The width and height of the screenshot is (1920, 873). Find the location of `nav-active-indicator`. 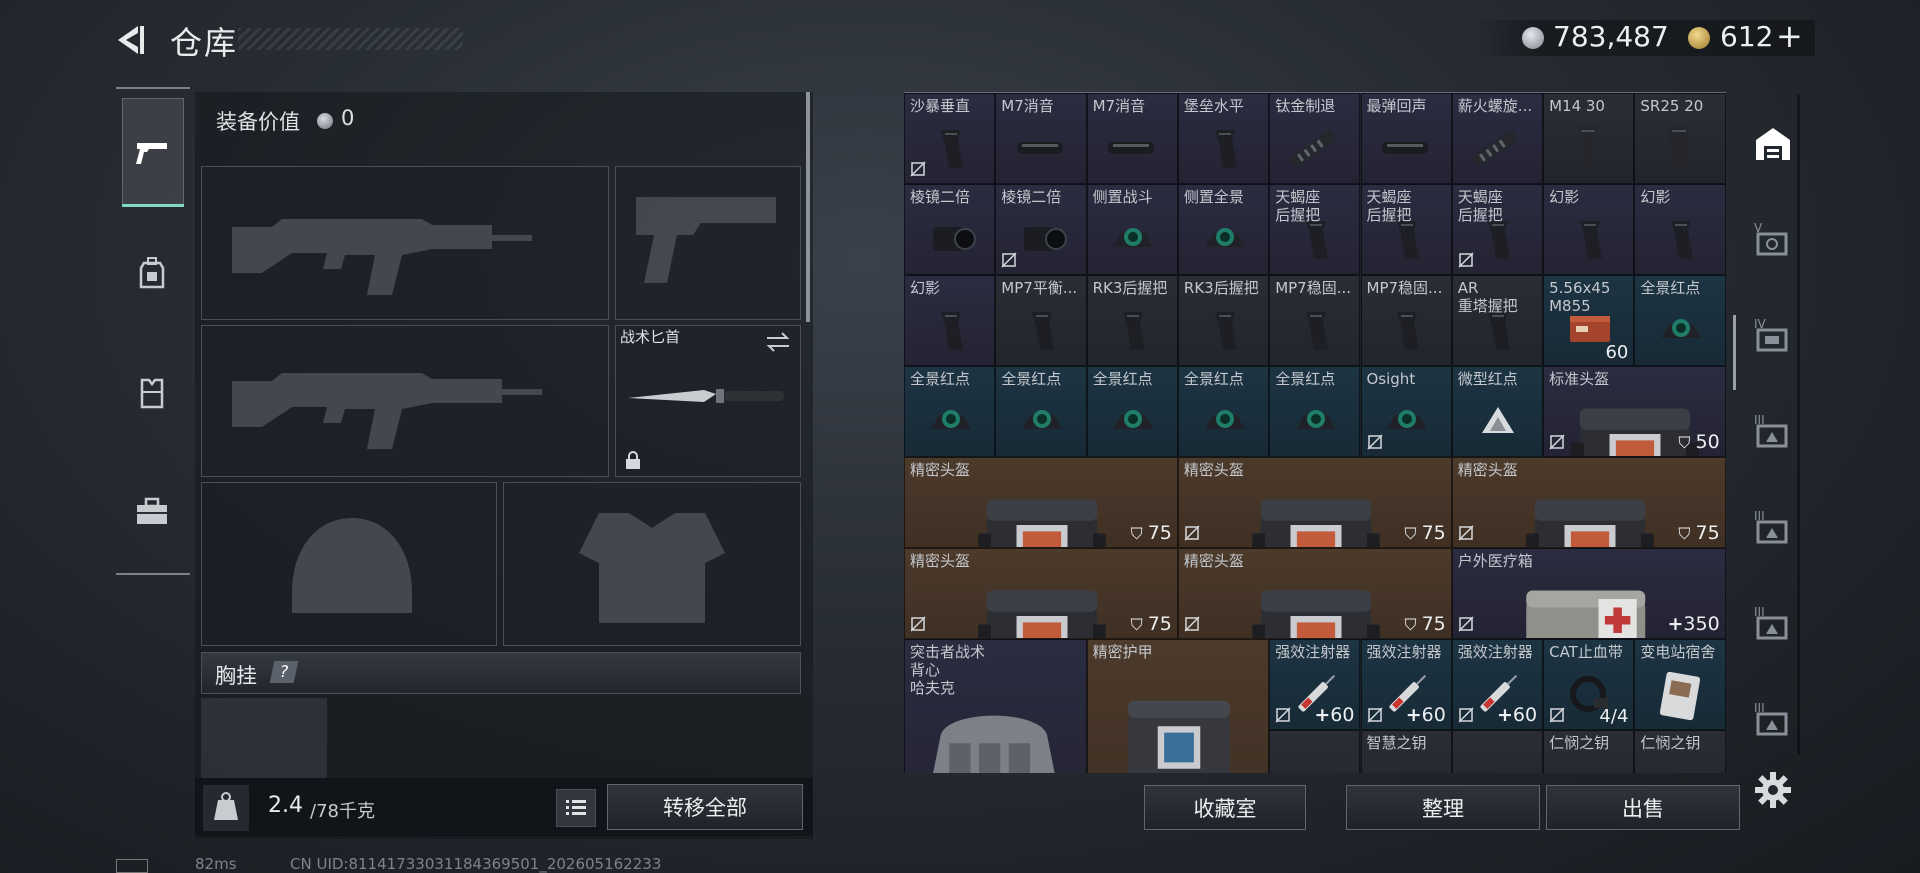

nav-active-indicator is located at coordinates (153, 205).